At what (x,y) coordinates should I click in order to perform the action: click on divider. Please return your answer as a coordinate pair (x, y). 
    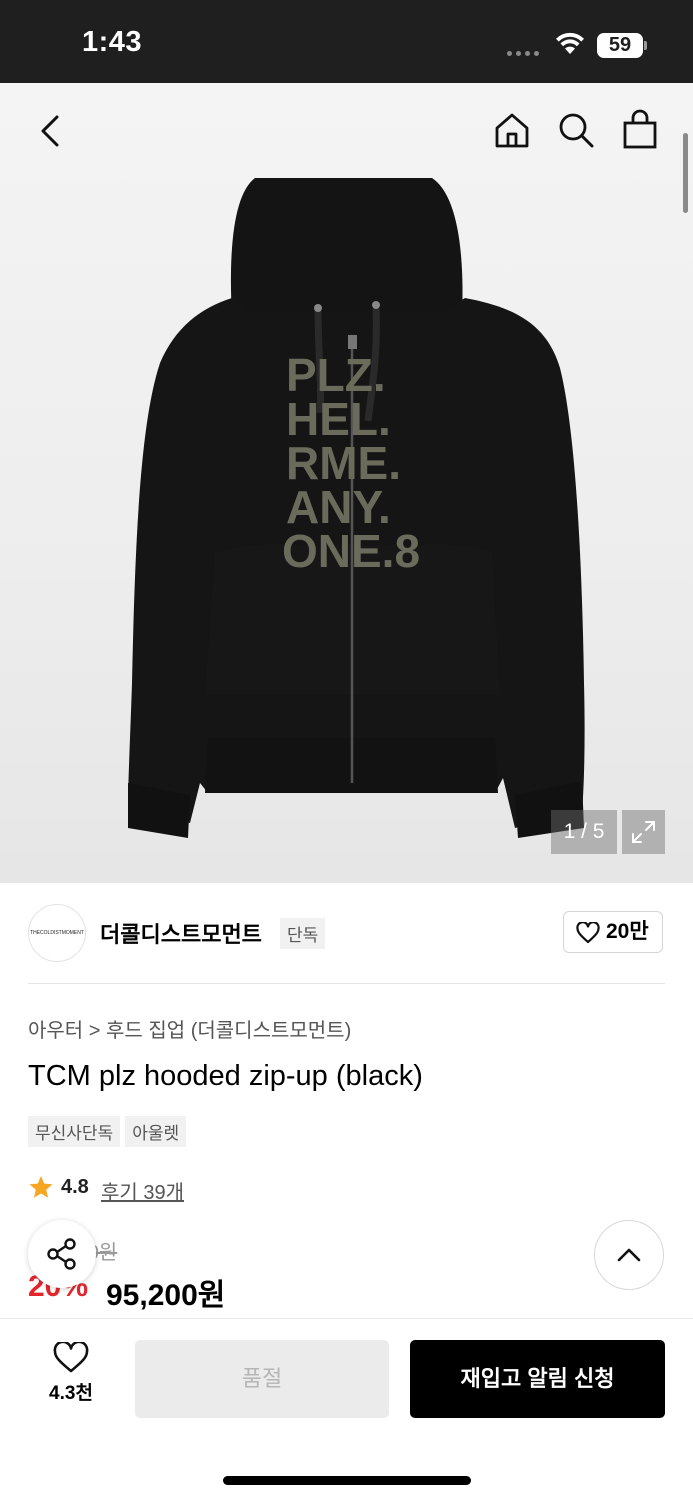
    Looking at the image, I should click on (346, 983).